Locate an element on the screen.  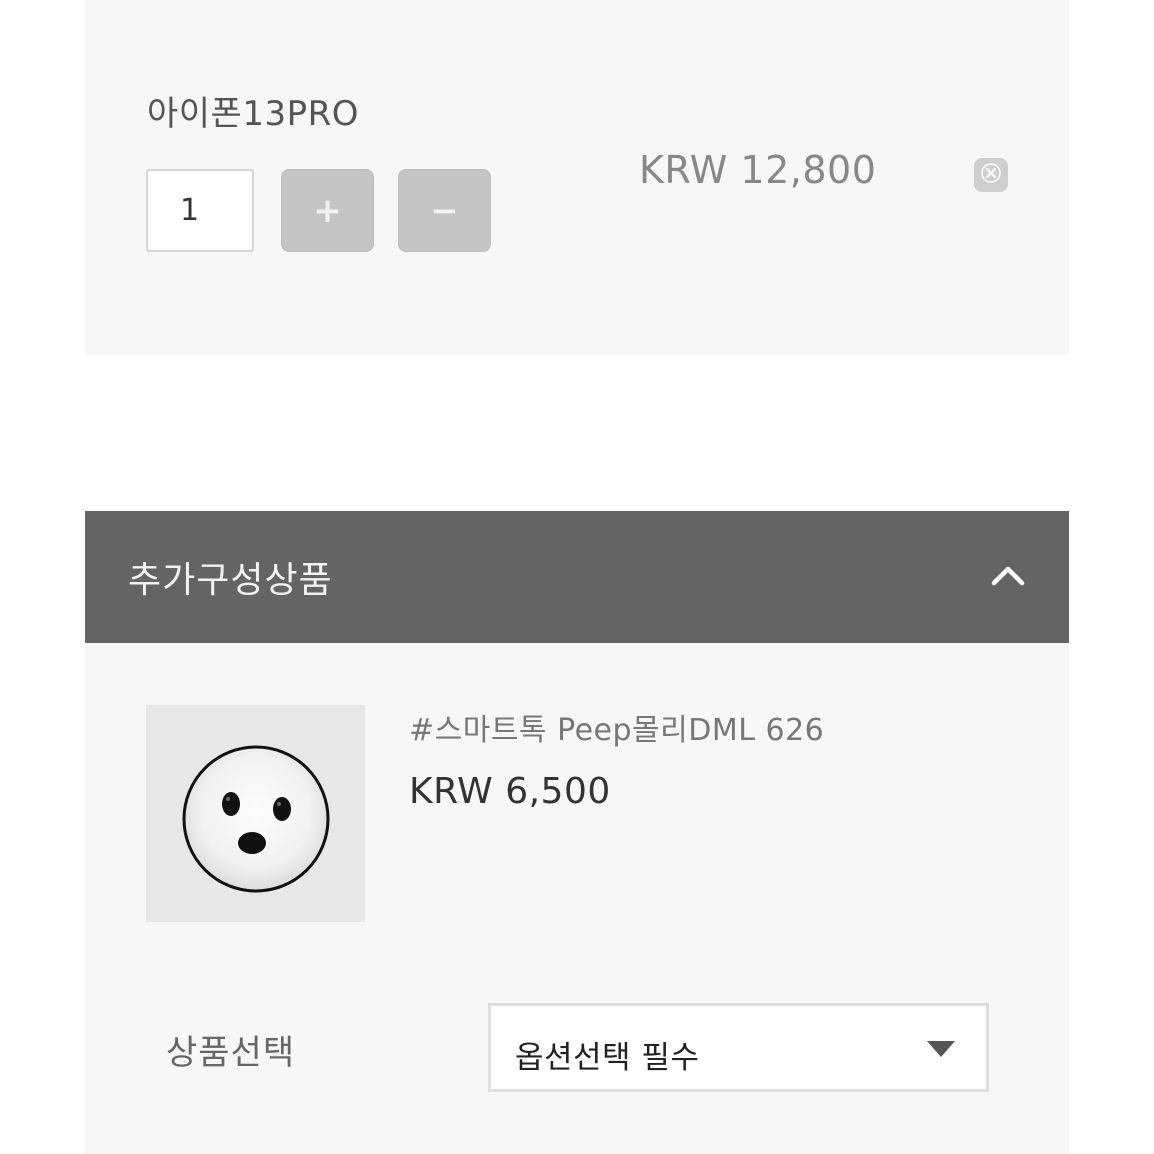
selected-product-name: 아이폰13PRO is located at coordinates (253, 114).